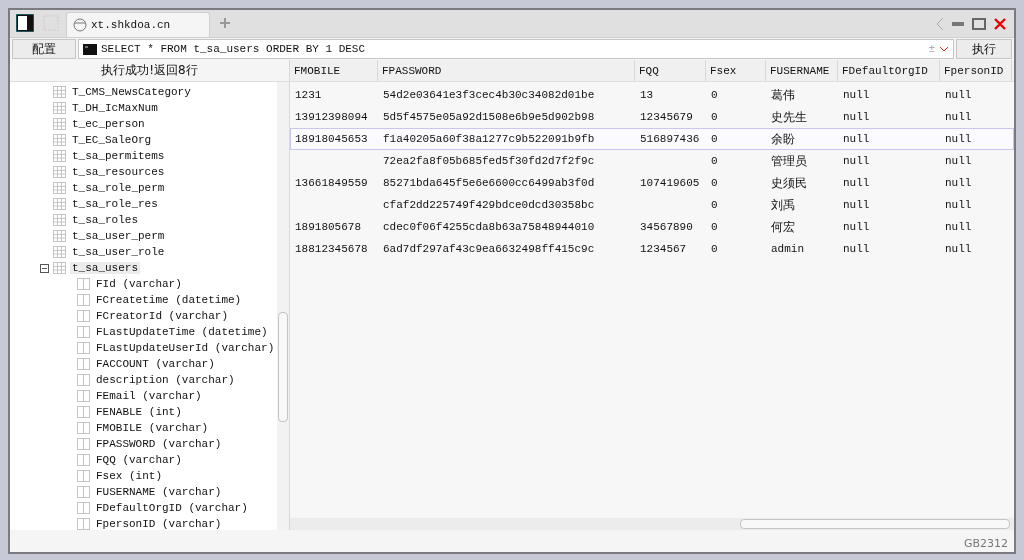  What do you see at coordinates (944, 49) in the screenshot?
I see `dropdown-caret-icon` at bounding box center [944, 49].